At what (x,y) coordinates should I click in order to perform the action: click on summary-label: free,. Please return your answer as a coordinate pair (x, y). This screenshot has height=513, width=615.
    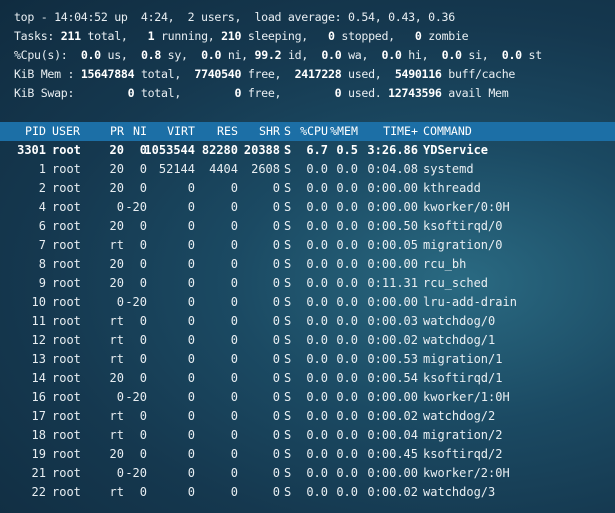
    Looking at the image, I should click on (268, 74).